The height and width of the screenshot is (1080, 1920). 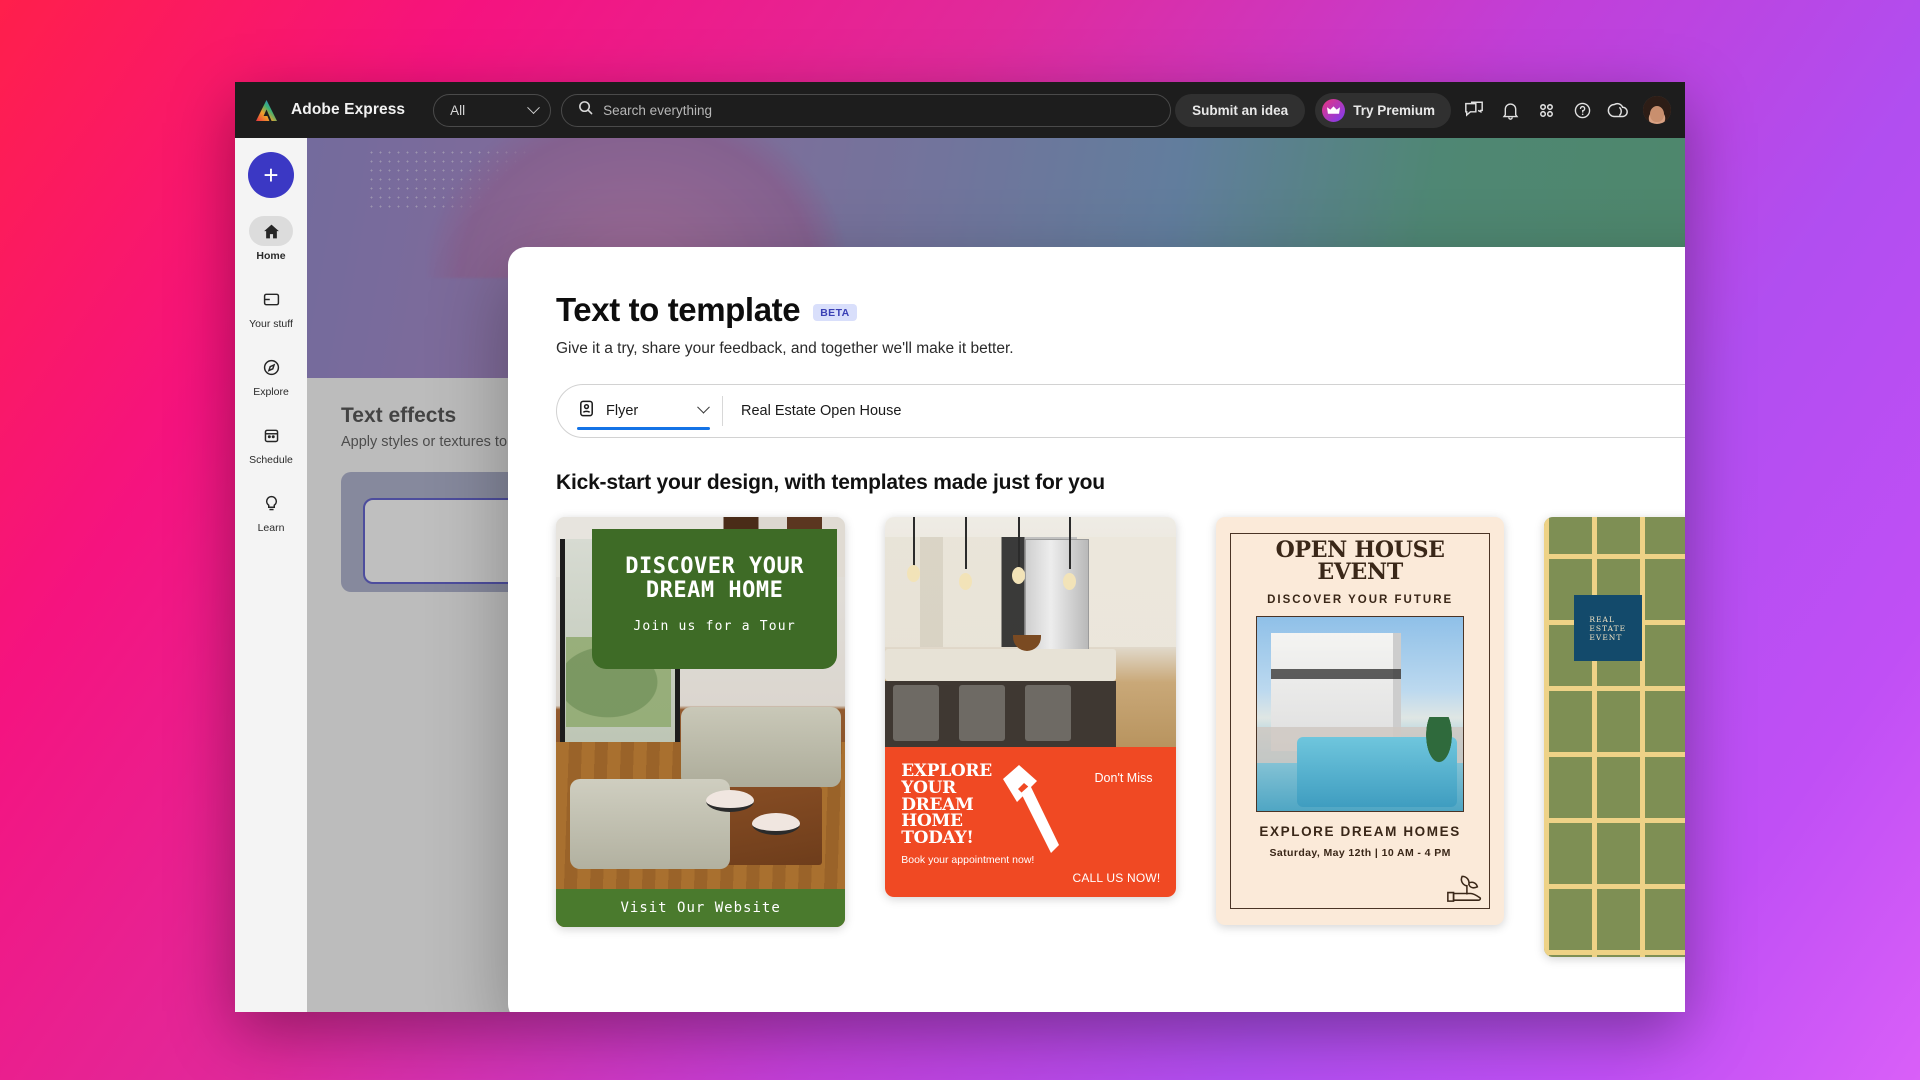 I want to click on app-grid-icon, so click(x=1546, y=110).